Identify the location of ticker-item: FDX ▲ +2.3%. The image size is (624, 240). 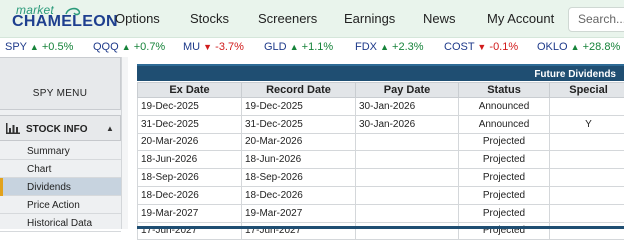
(389, 47).